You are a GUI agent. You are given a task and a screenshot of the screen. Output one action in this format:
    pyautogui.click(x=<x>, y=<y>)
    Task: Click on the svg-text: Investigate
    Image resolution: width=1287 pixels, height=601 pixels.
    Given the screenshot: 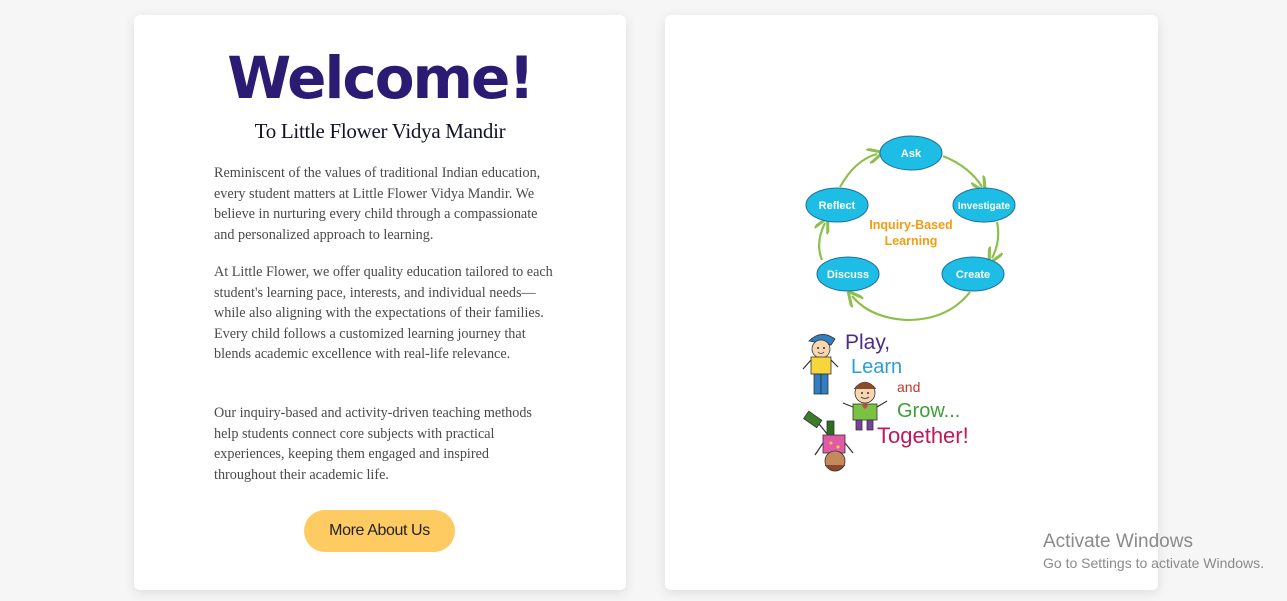 What is the action you would take?
    pyautogui.click(x=984, y=206)
    